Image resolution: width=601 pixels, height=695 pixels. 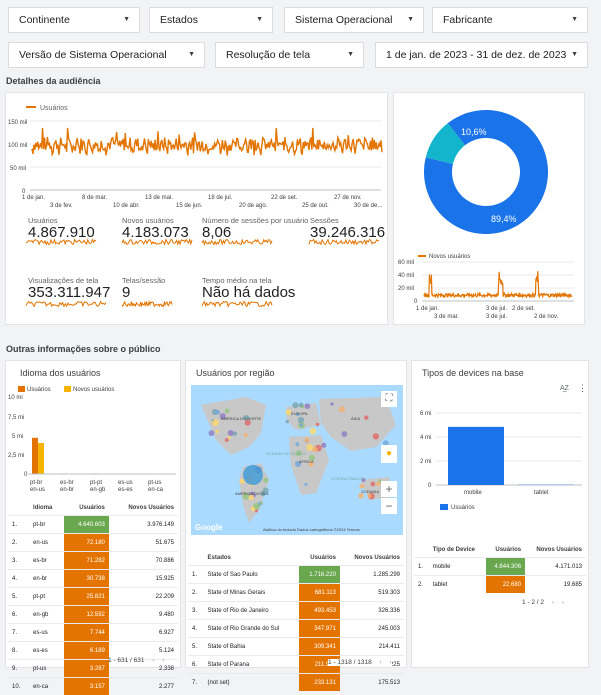 What do you see at coordinates (93, 633) in the screenshot?
I see `table-row: 7.es-us7.7446.927` at bounding box center [93, 633].